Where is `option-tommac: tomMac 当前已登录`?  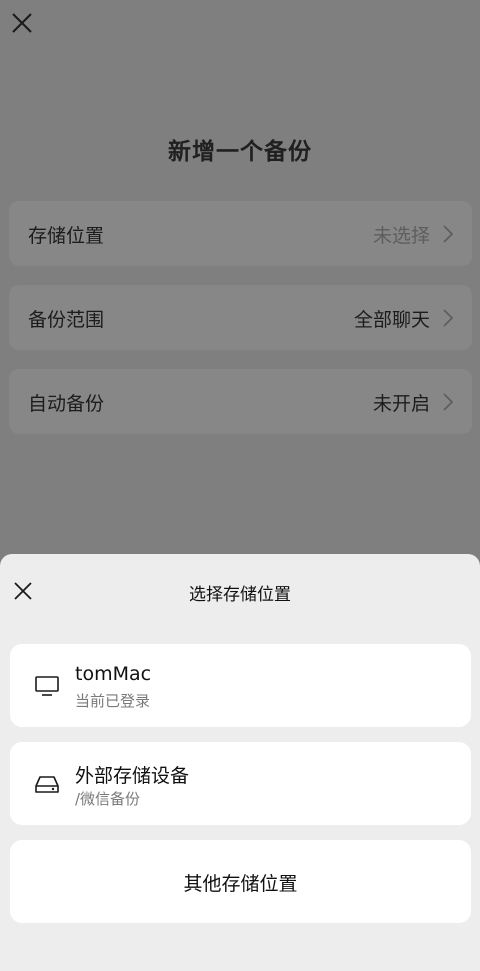
option-tommac: tomMac 当前已登录 is located at coordinates (240, 685).